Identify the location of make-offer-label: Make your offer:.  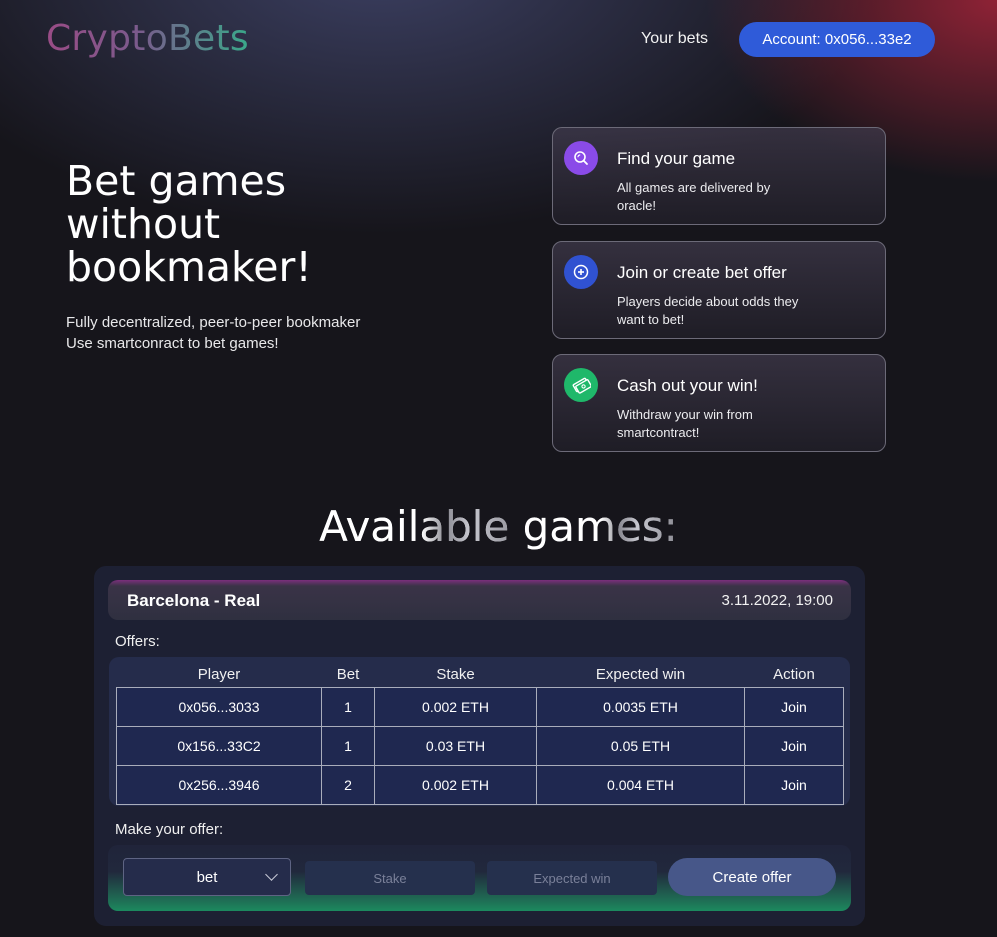
(169, 829).